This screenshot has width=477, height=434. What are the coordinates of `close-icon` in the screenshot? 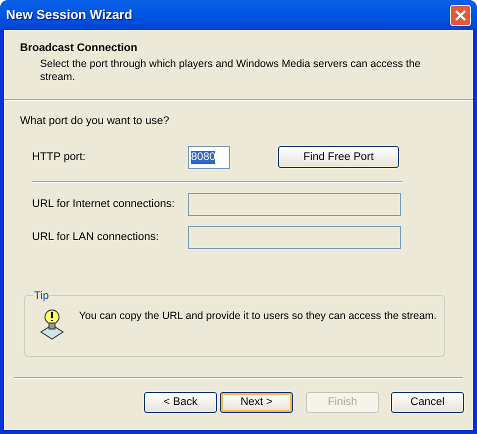 It's located at (460, 15).